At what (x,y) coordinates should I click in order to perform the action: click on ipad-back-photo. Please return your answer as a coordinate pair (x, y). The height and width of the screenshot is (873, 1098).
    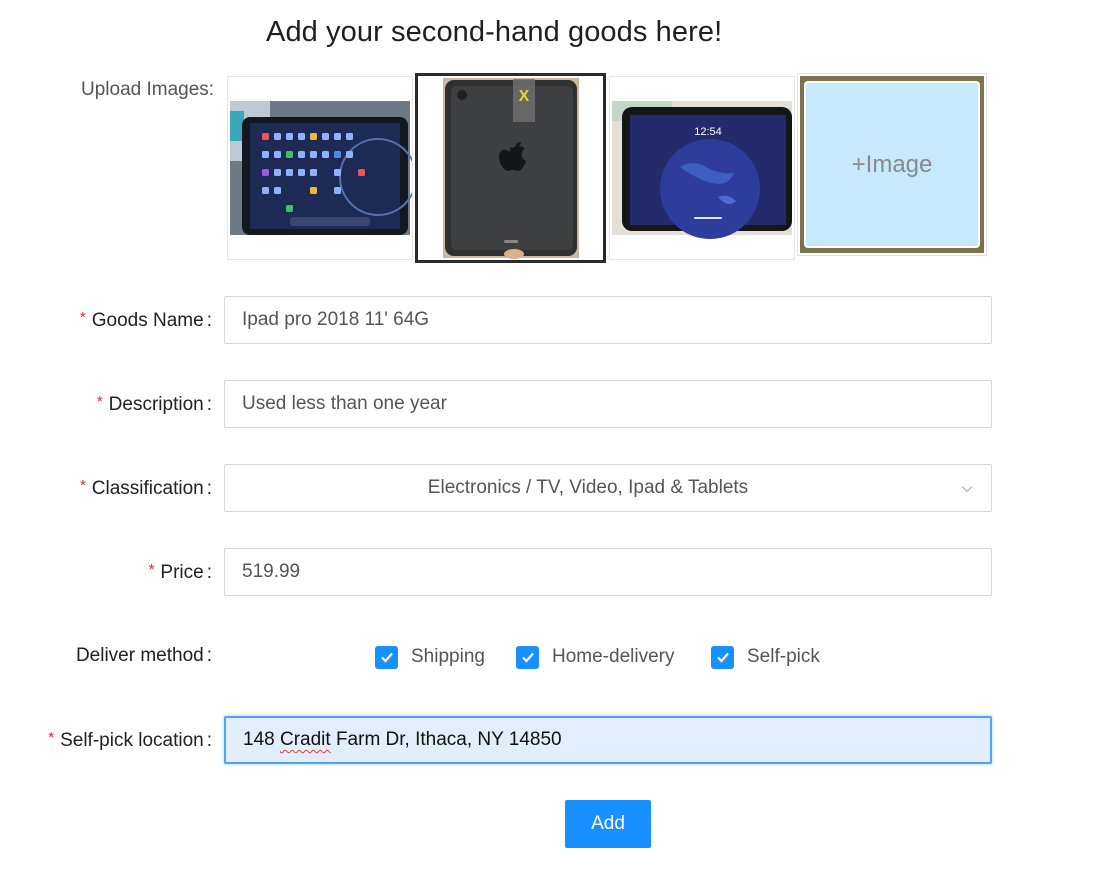
    Looking at the image, I should click on (510, 168).